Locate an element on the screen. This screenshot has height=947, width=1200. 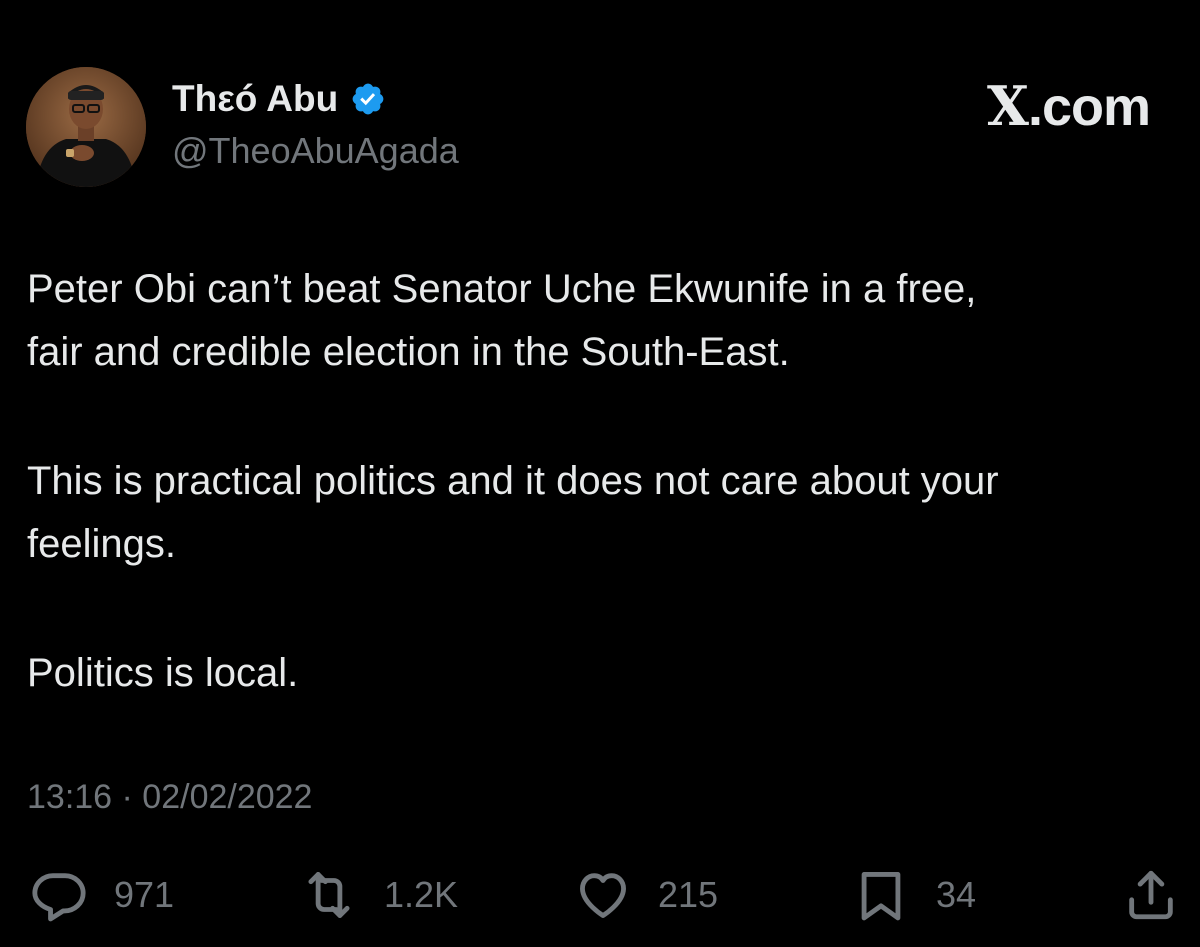
brand-logo: X.com is located at coordinates (1069, 106).